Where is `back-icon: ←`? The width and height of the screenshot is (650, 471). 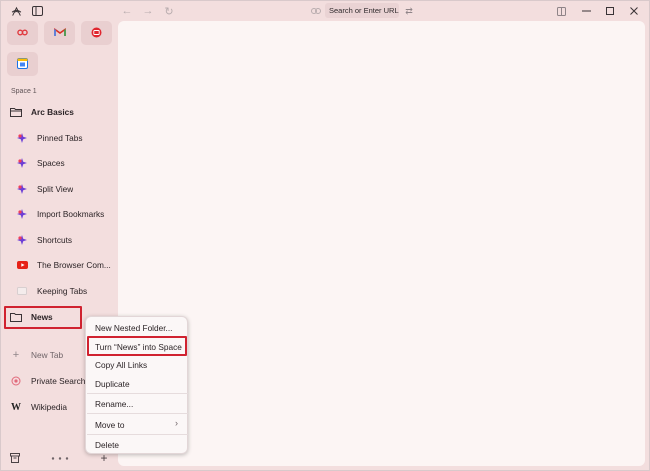 back-icon: ← is located at coordinates (127, 11).